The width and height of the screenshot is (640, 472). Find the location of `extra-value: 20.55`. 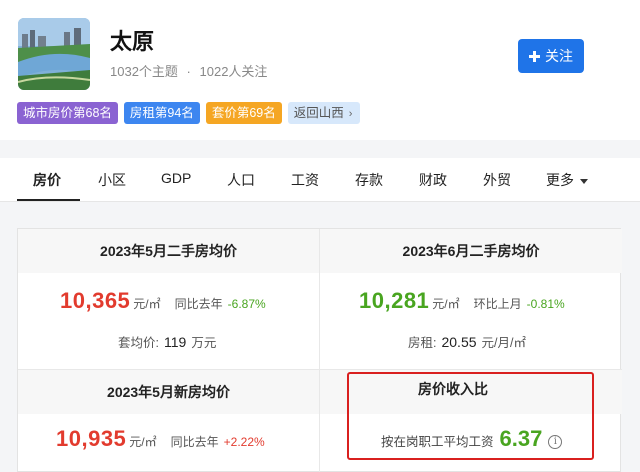

extra-value: 20.55 is located at coordinates (459, 342).